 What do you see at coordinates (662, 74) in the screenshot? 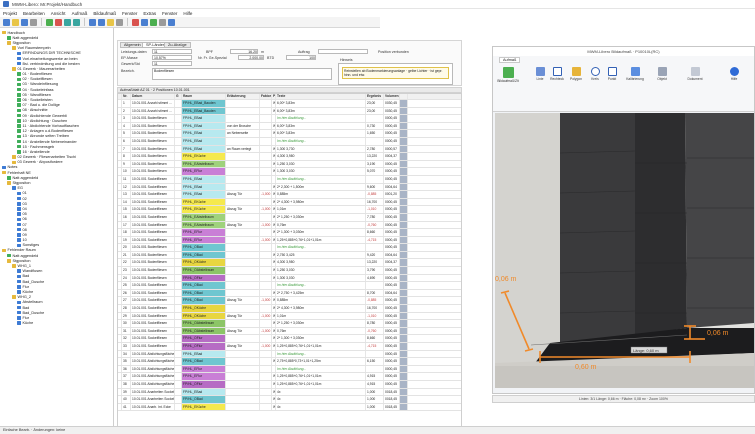
I see `objekt-button: Objekt` at bounding box center [662, 74].